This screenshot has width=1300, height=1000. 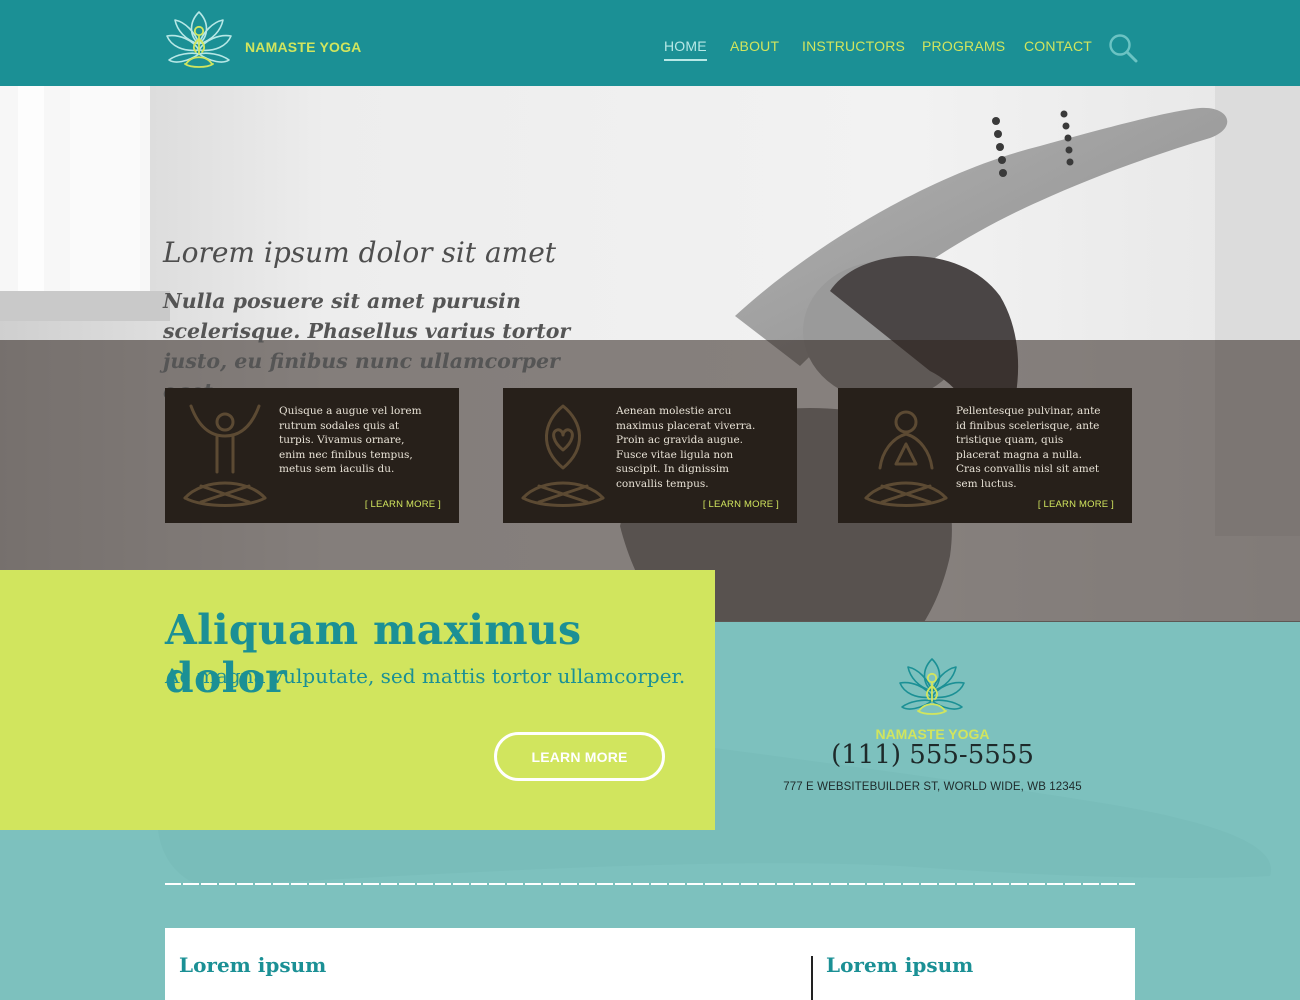 I want to click on heart-lotus-pose-icon, so click(x=563, y=455).